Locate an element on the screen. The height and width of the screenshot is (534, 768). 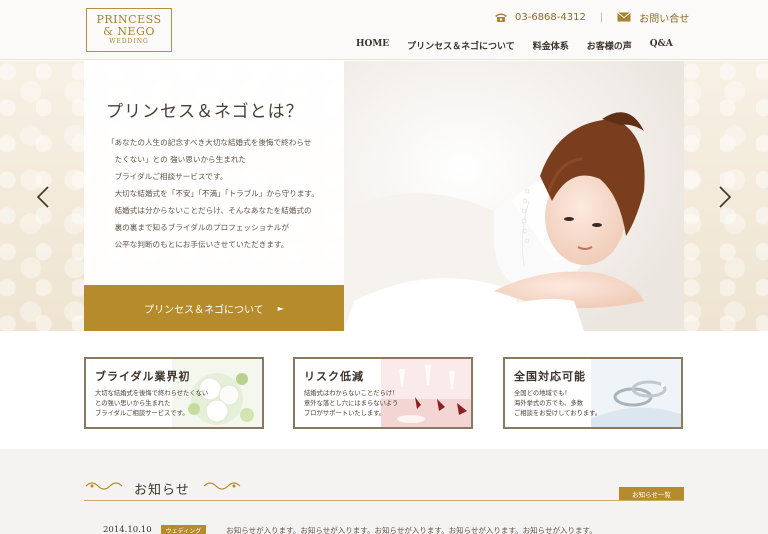
nav-pricing: 料金体系 is located at coordinates (551, 45).